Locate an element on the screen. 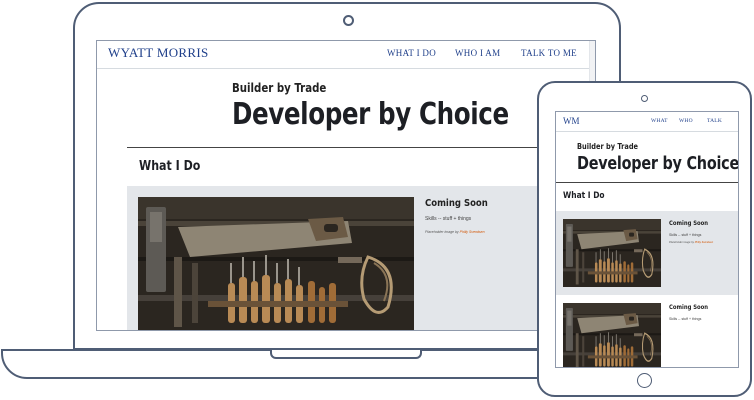 The height and width of the screenshot is (400, 754). laptop-trackpad-notch is located at coordinates (346, 354).